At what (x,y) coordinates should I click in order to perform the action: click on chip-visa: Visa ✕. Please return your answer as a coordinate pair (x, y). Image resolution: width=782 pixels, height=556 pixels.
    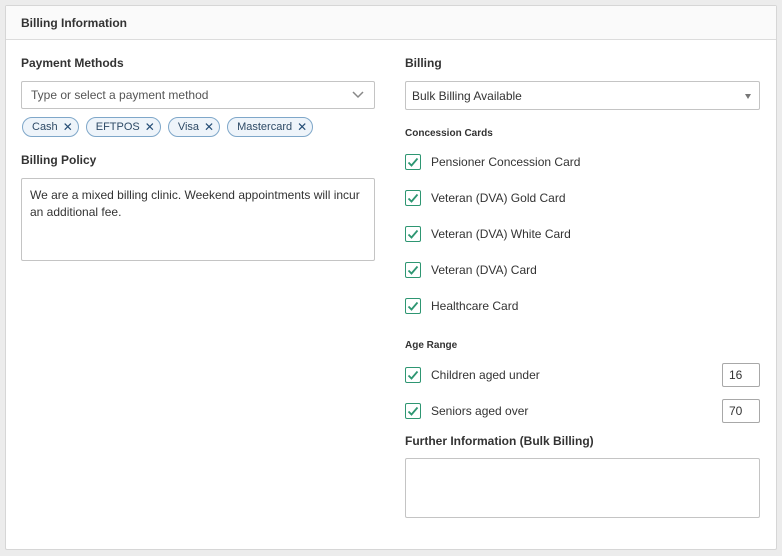
    Looking at the image, I should click on (194, 127).